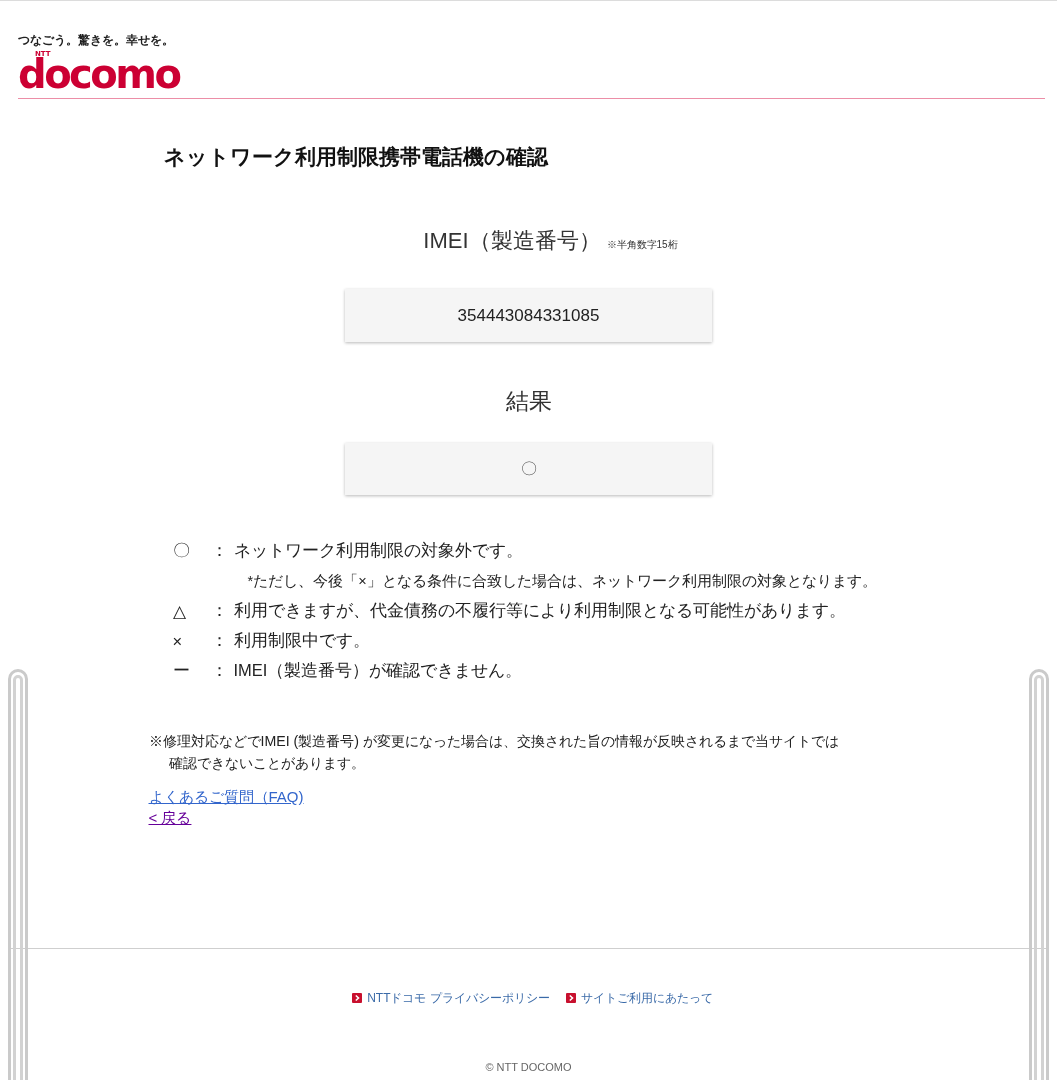 The width and height of the screenshot is (1057, 1080). What do you see at coordinates (646, 998) in the screenshot?
I see `footer-link: サイトご利用にあたって` at bounding box center [646, 998].